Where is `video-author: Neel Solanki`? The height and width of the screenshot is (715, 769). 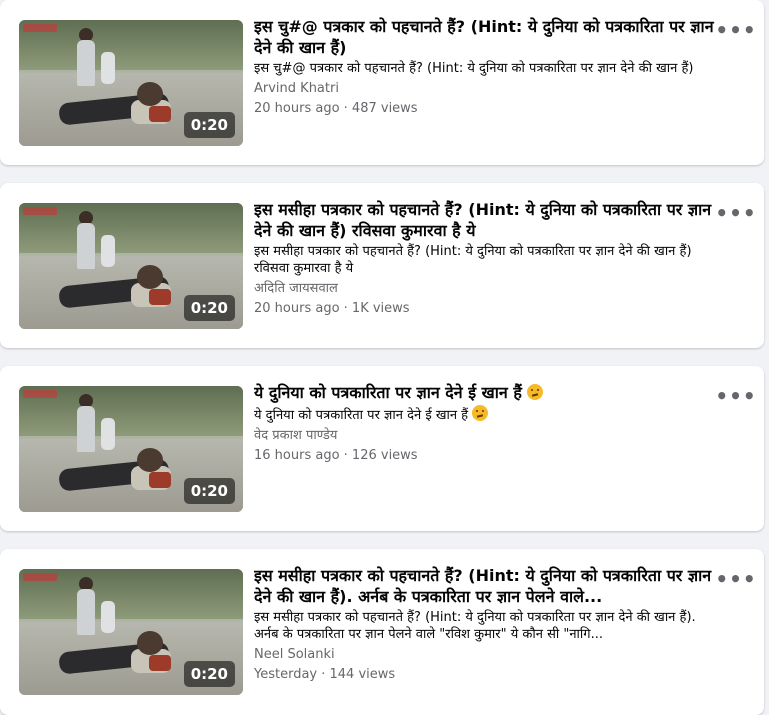
video-author: Neel Solanki is located at coordinates (485, 654).